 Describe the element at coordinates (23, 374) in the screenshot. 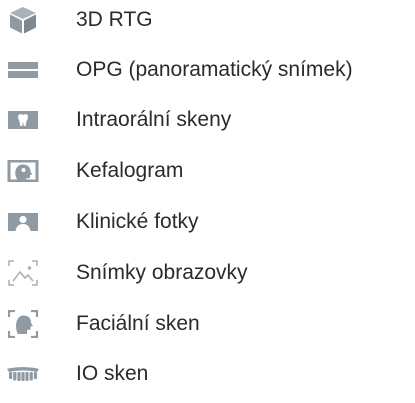

I see `dental-arch-icon` at that location.